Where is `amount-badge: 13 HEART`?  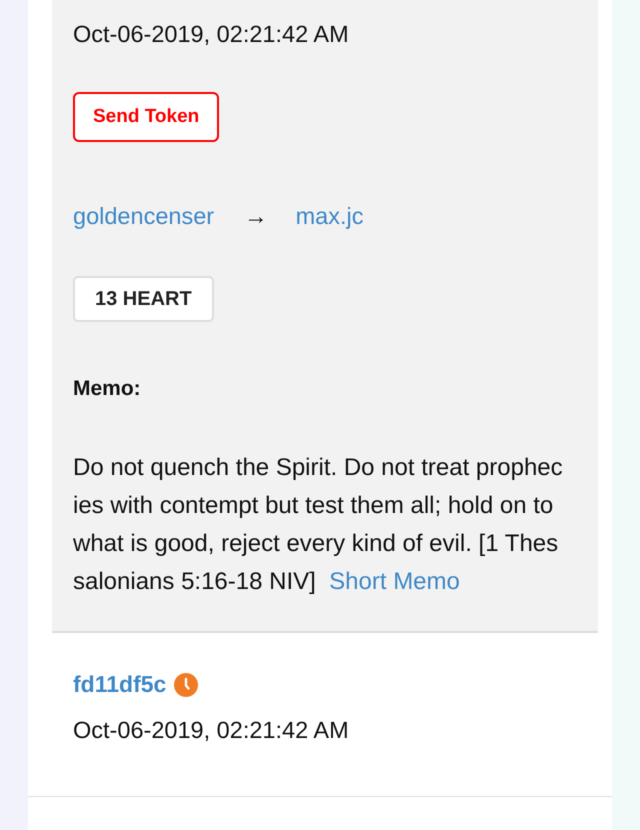 amount-badge: 13 HEART is located at coordinates (143, 299).